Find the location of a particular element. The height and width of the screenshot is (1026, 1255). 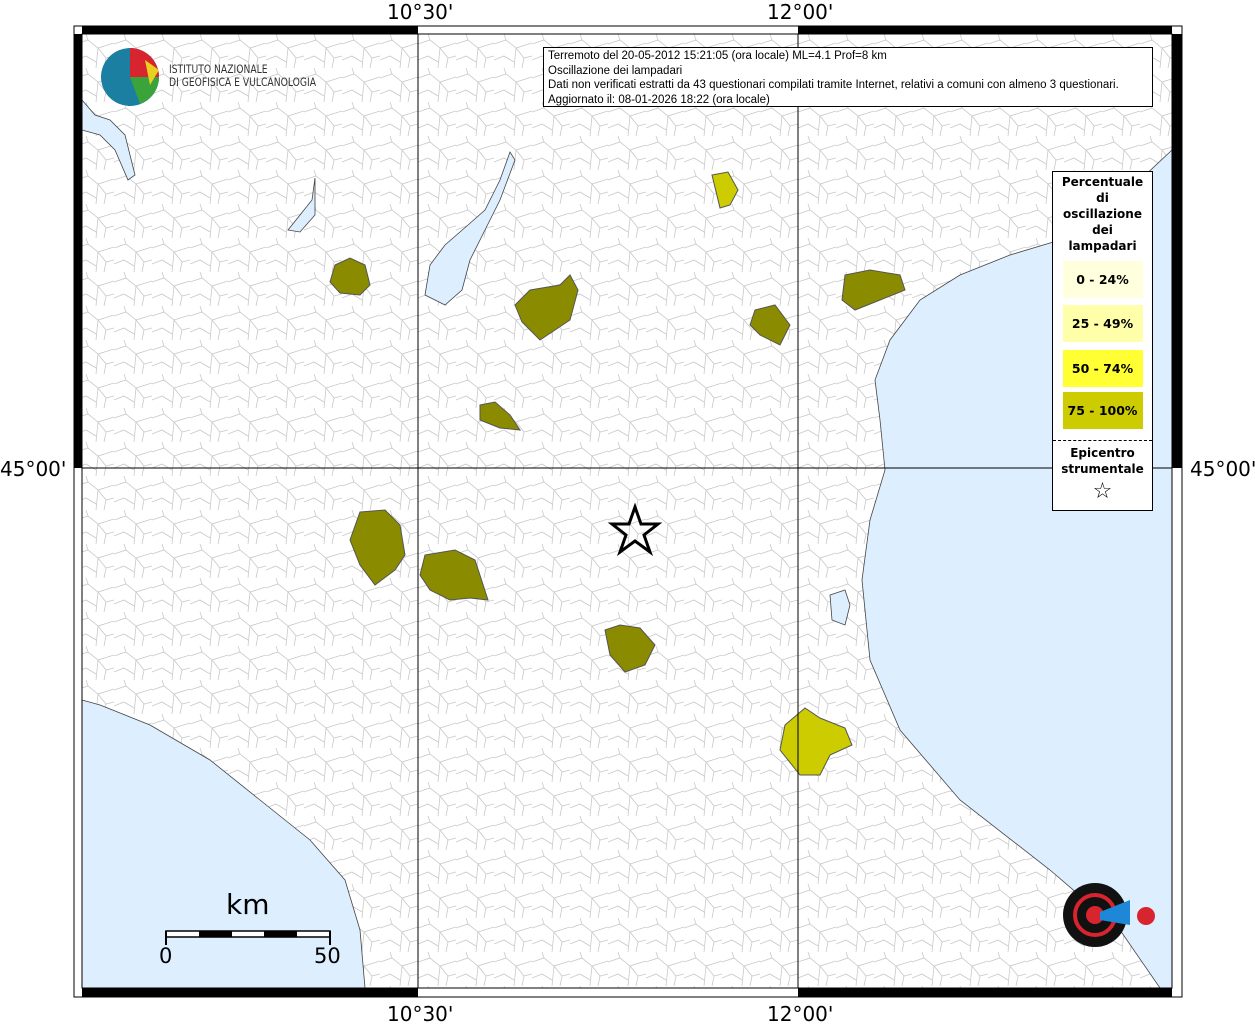

legend-title-line: lampadari is located at coordinates (1102, 246).